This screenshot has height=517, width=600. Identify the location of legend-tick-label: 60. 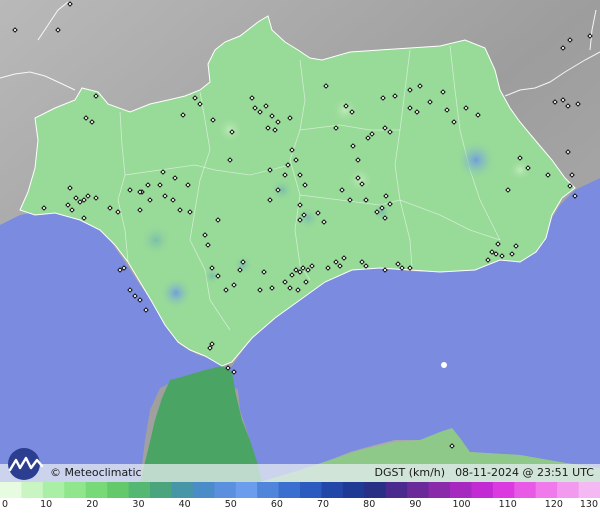
(276, 504).